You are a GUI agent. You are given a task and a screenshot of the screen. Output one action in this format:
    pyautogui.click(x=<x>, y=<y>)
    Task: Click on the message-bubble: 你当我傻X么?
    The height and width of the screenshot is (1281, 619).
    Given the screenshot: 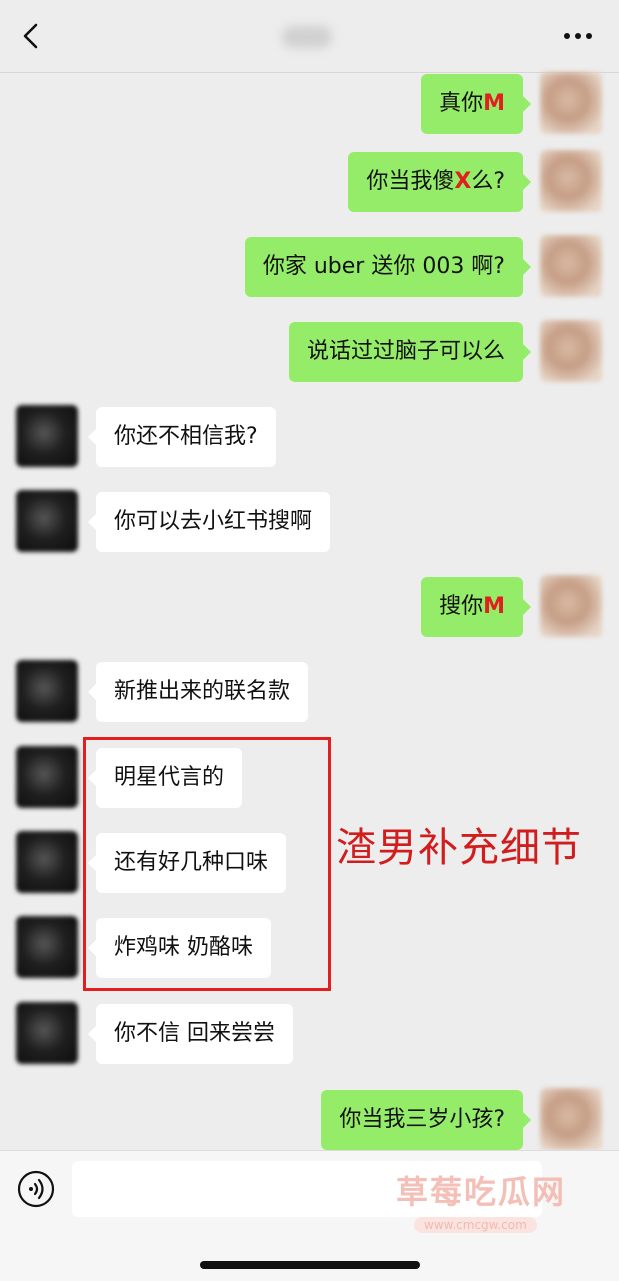 What is the action you would take?
    pyautogui.click(x=439, y=182)
    